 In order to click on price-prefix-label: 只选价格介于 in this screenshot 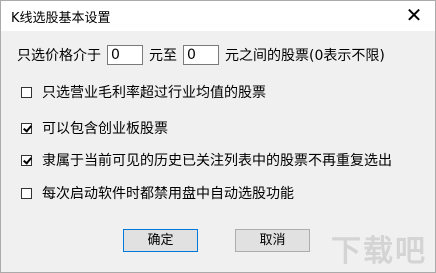, I will do `click(59, 56)`.